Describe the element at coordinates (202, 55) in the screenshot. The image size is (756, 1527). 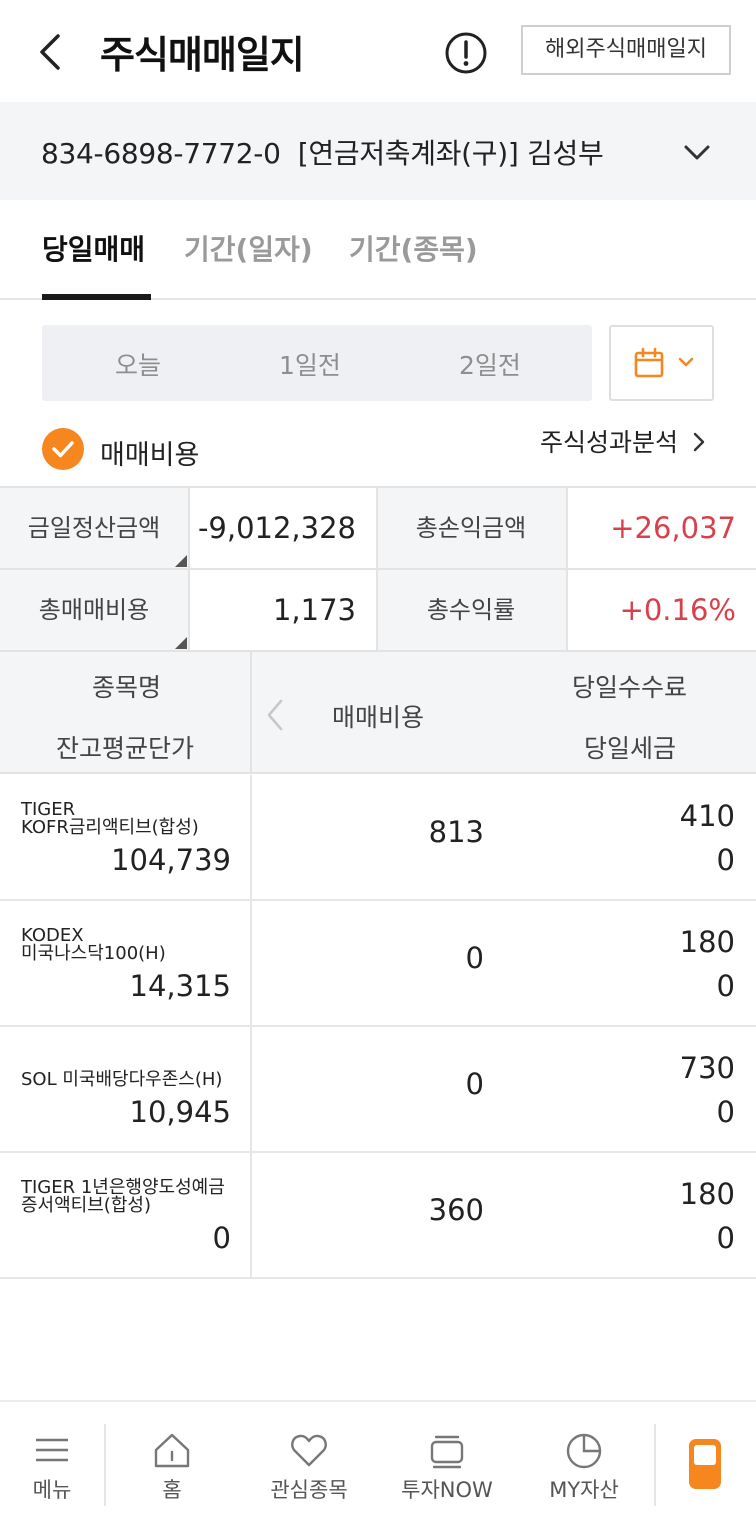
I see `page-title: 주식매매일지` at that location.